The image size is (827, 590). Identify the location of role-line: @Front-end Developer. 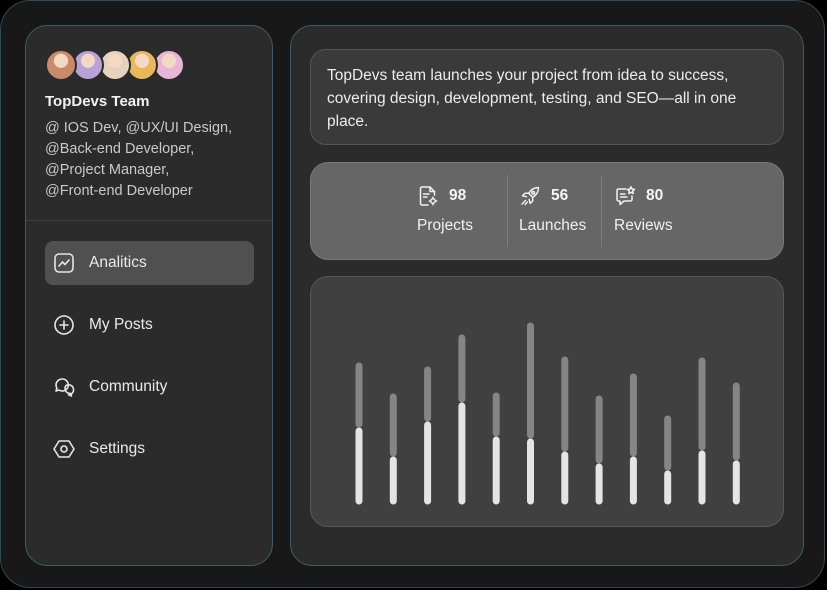
(119, 191).